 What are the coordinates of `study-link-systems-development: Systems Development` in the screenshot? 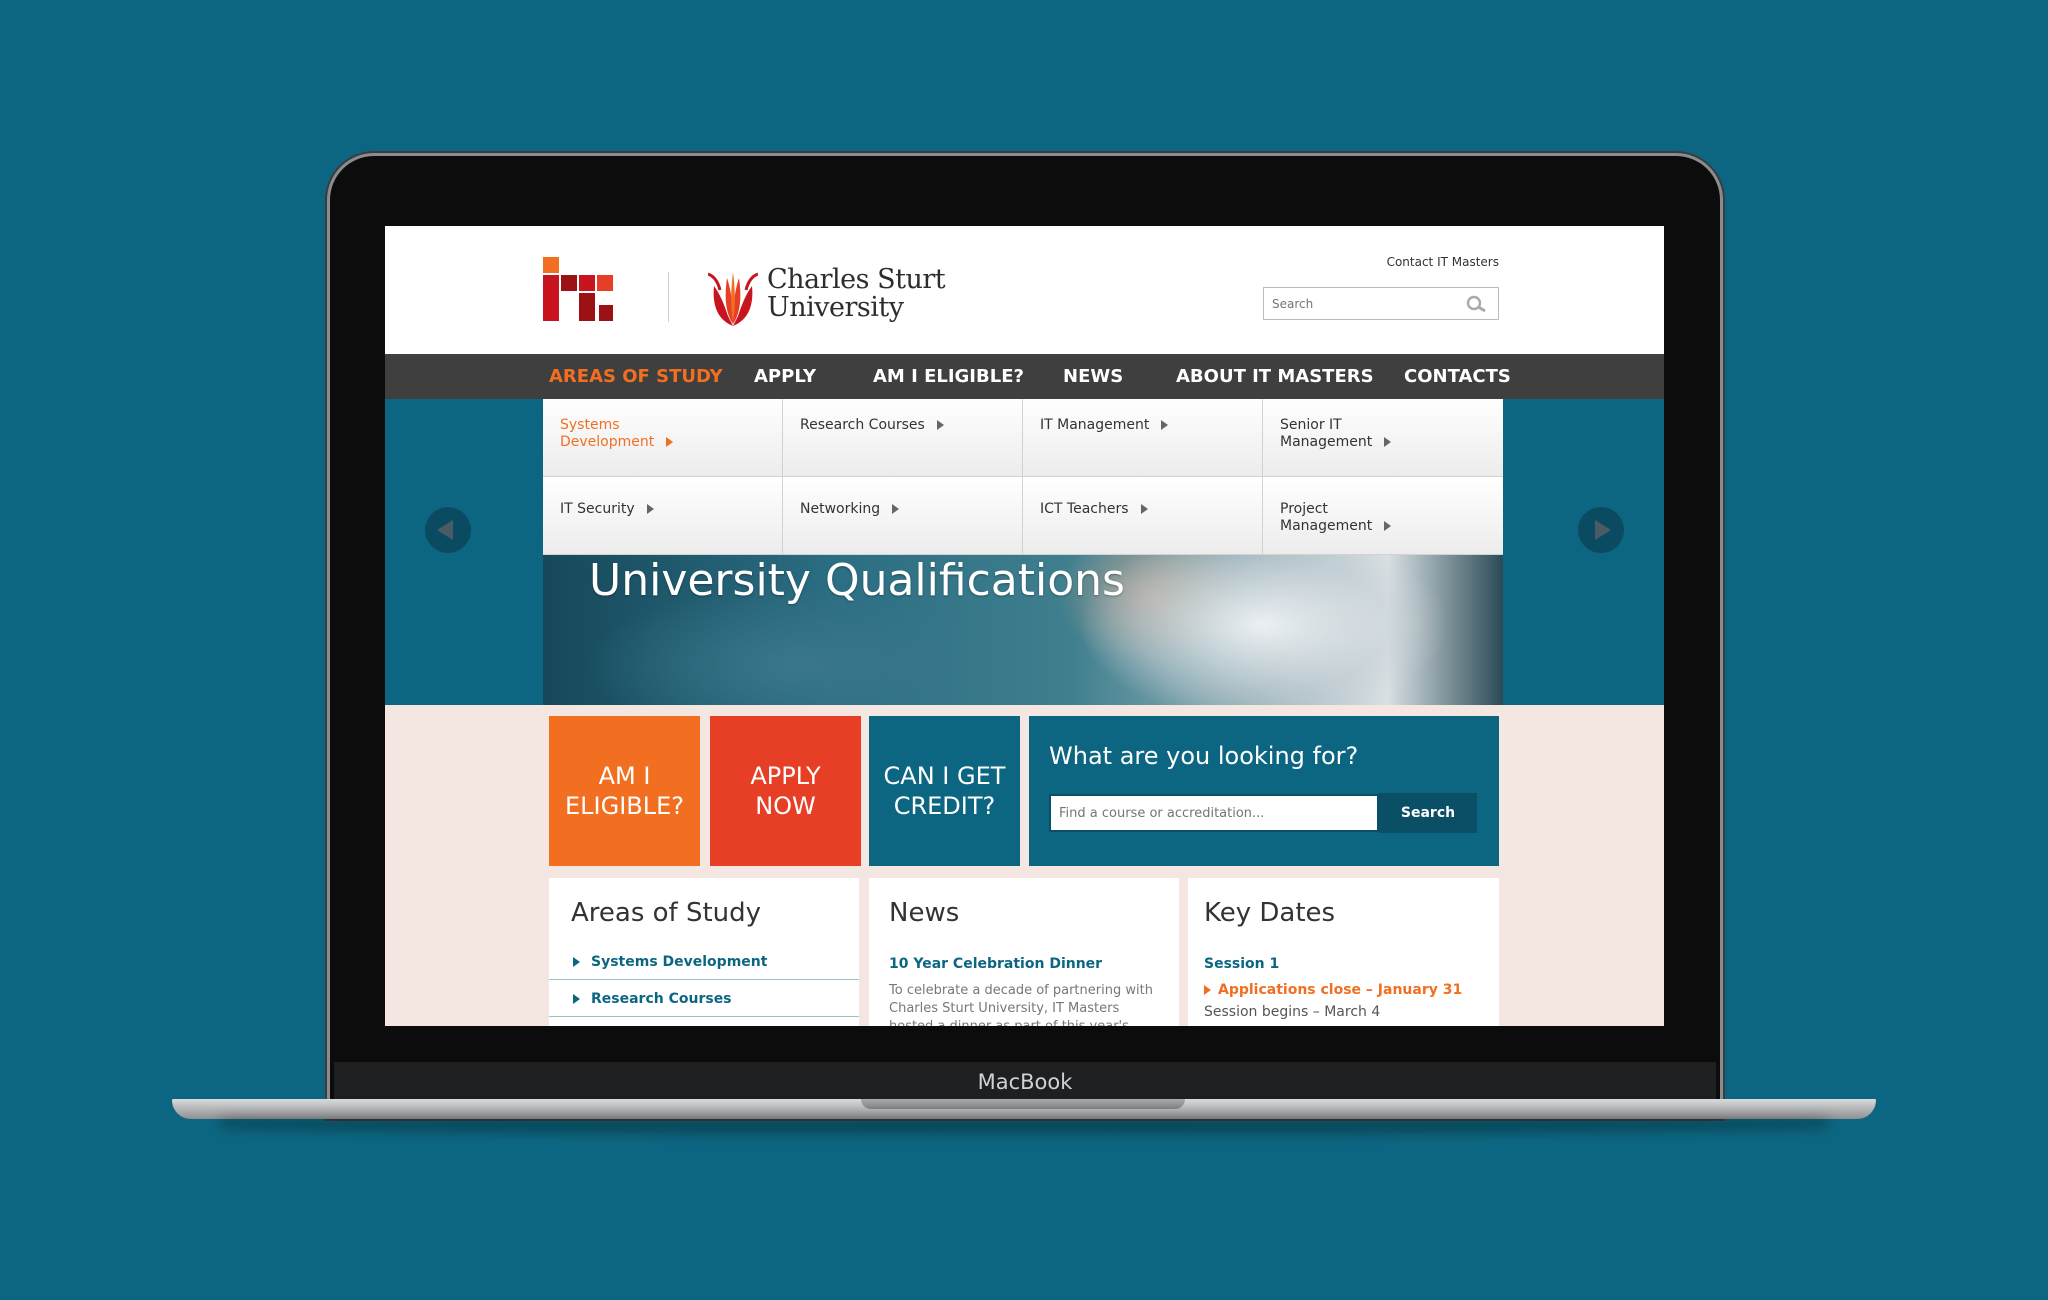 It's located at (704, 962).